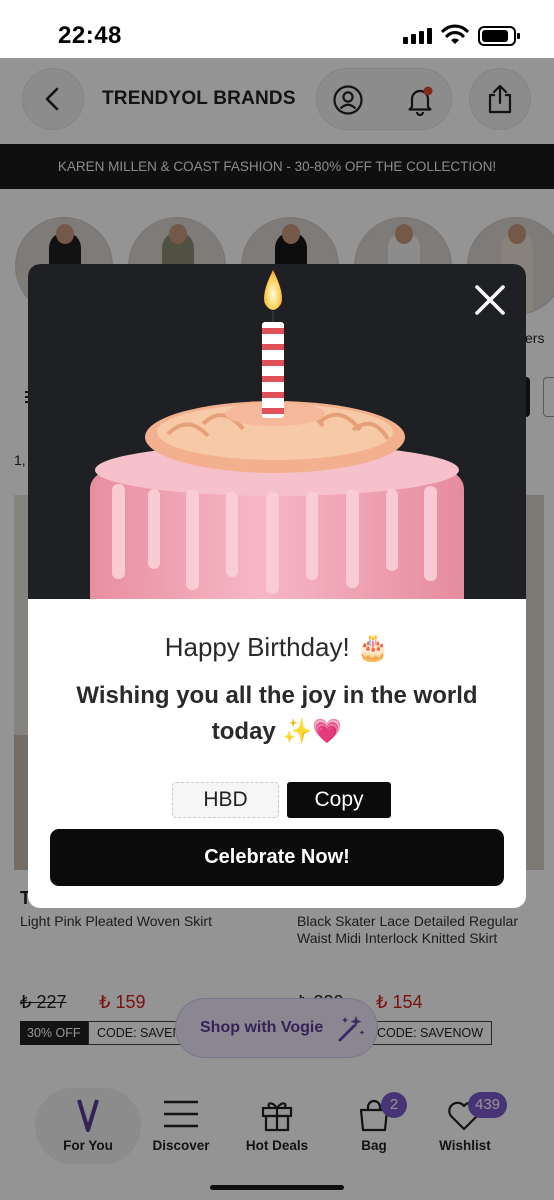  I want to click on copy-code-button: Copy, so click(339, 800).